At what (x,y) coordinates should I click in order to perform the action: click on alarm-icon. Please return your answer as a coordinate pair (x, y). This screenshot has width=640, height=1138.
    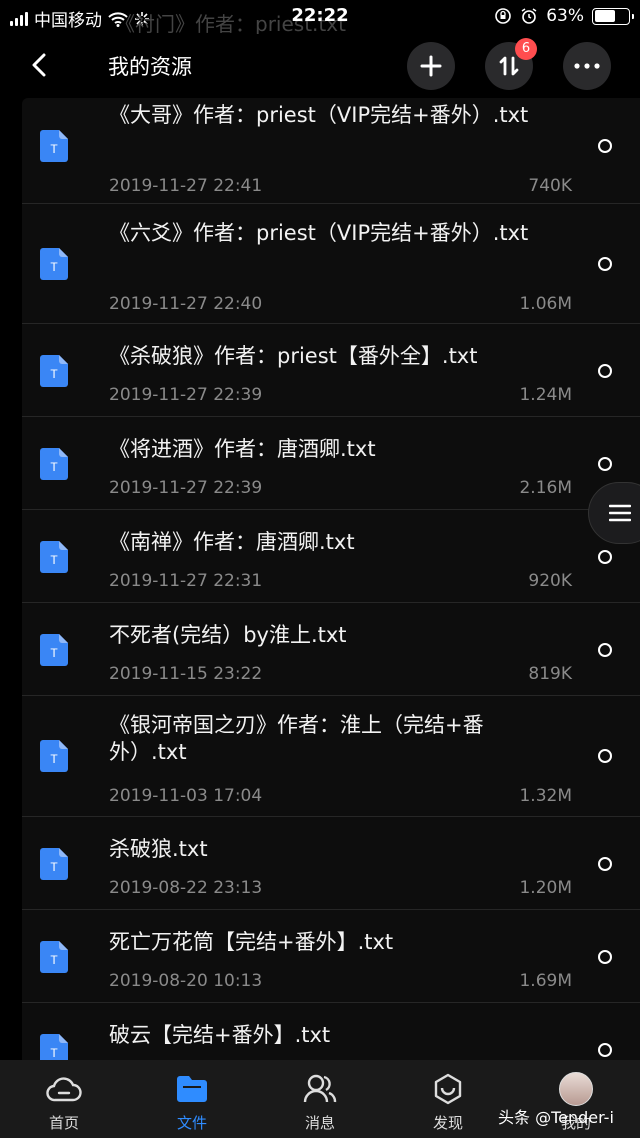
    Looking at the image, I should click on (529, 16).